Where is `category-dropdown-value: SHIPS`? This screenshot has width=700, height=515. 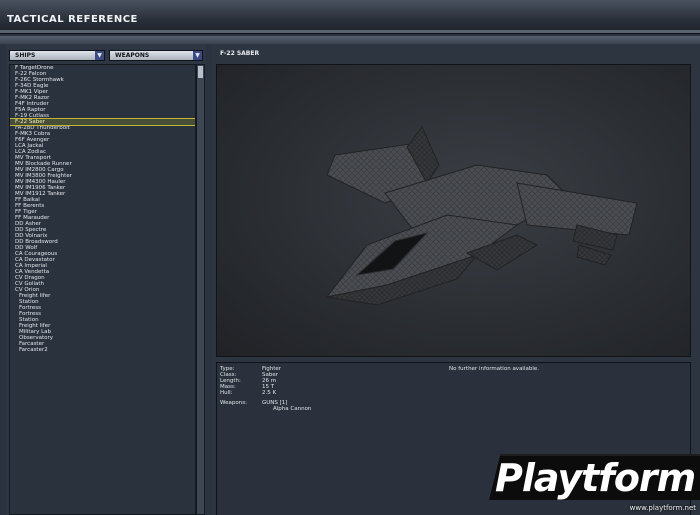
category-dropdown-value: SHIPS is located at coordinates (25, 55).